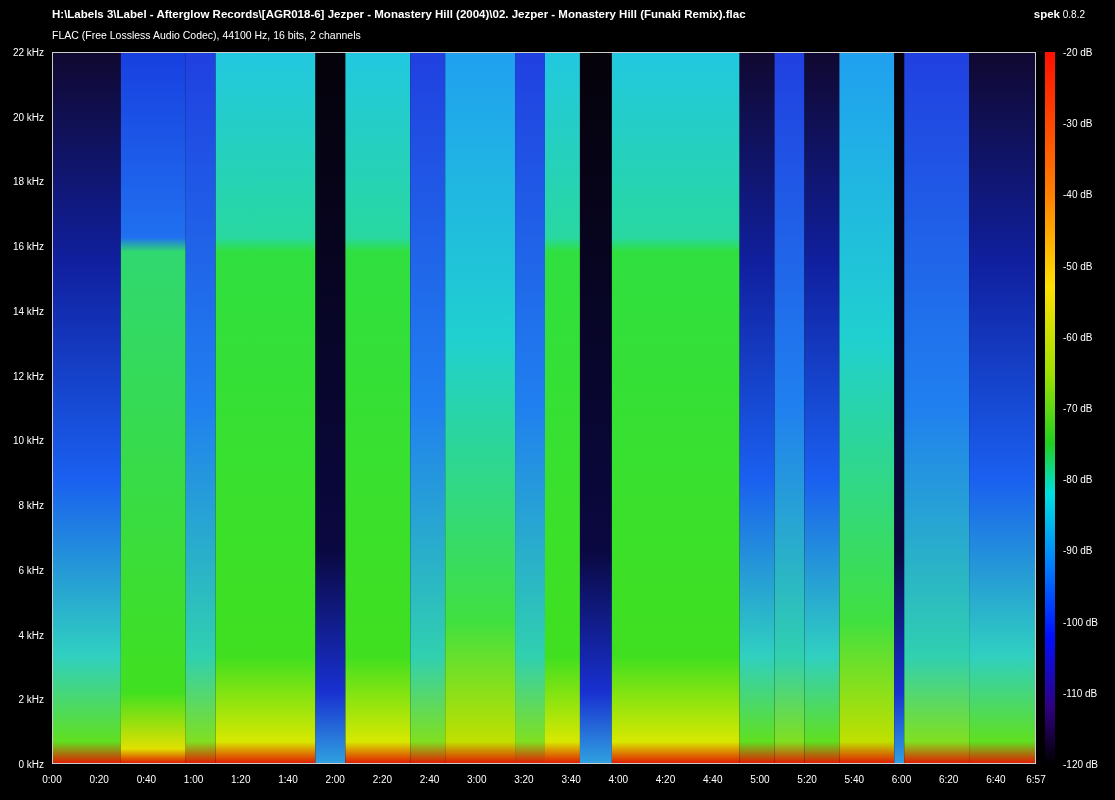 The image size is (1115, 800). Describe the element at coordinates (1078, 479) in the screenshot. I see `level-label: -80 dB` at that location.